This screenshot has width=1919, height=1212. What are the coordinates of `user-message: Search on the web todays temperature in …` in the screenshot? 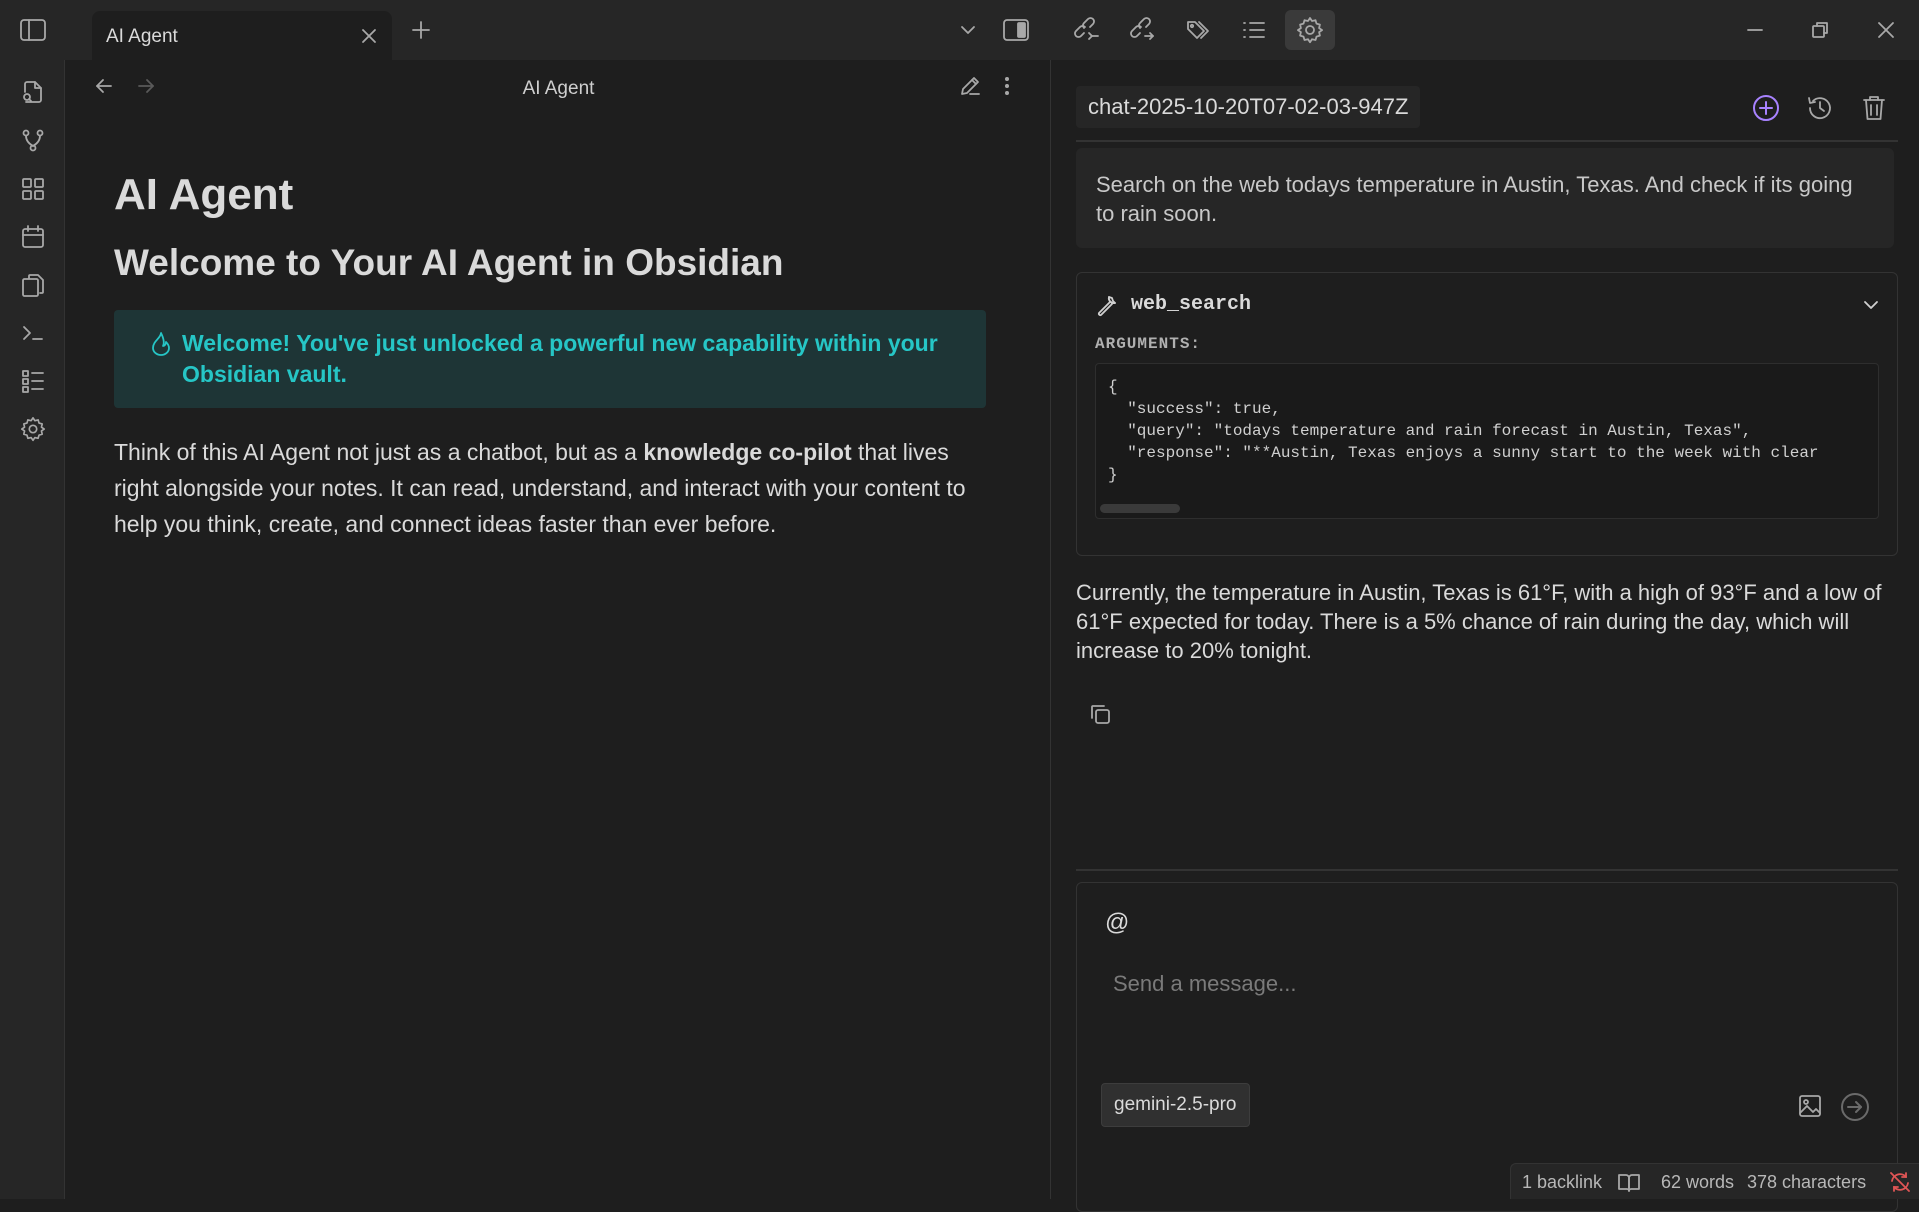 It's located at (1485, 198).